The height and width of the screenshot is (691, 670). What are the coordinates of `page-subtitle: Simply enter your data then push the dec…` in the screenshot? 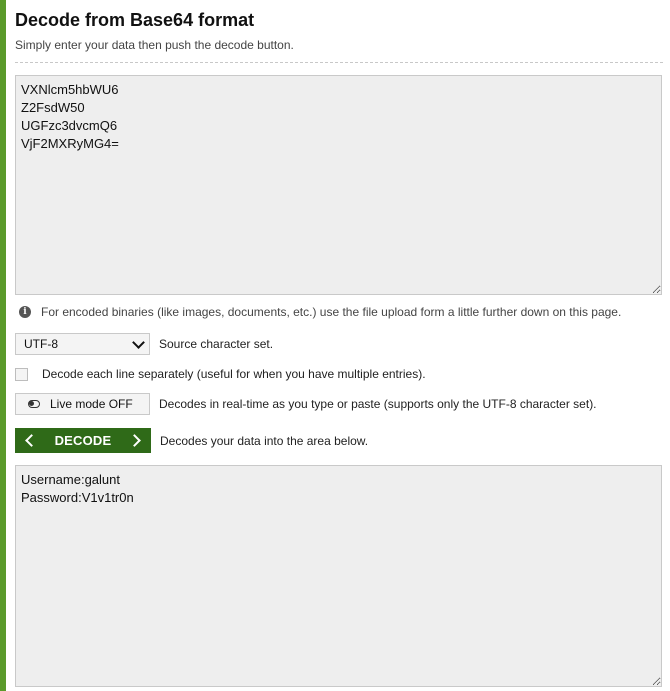 It's located at (154, 45).